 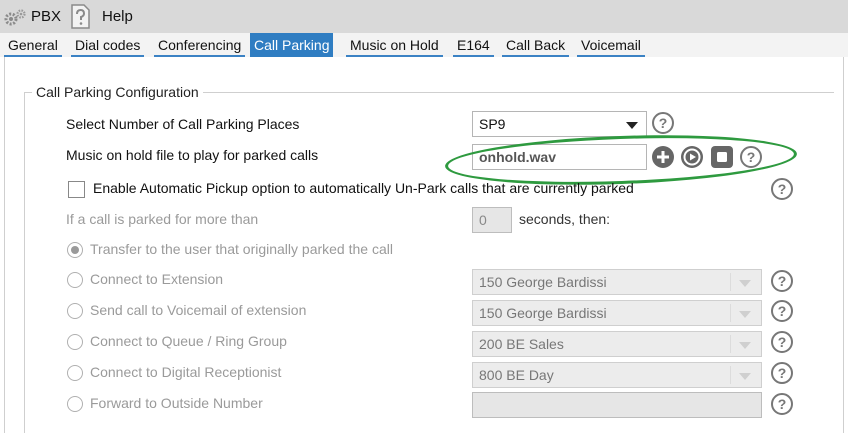 I want to click on tab-call-parking: Call Parking, so click(x=292, y=45).